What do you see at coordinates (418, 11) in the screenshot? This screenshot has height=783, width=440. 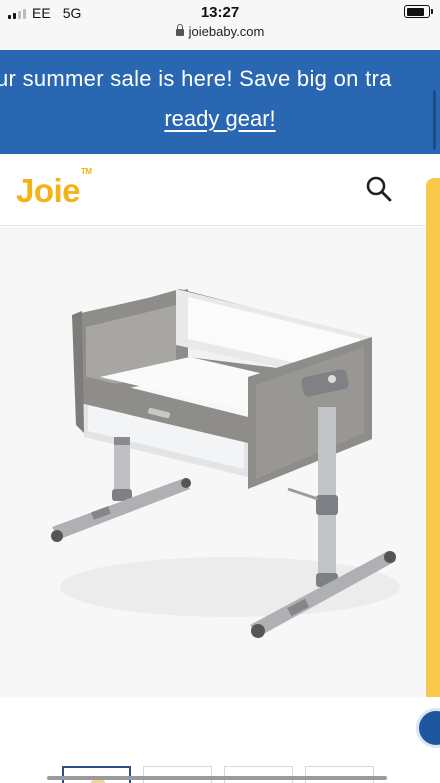 I see `battery-icon` at bounding box center [418, 11].